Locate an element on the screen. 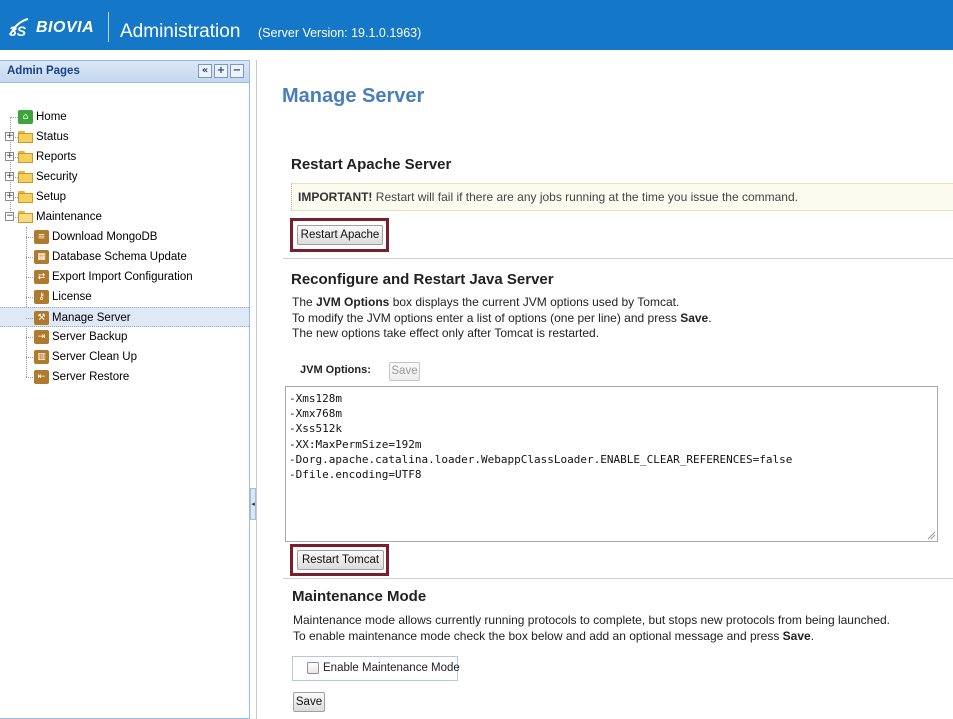 Image resolution: width=953 pixels, height=719 pixels. sidebar-item-download-mongodb: ≡ Download MongoDB is located at coordinates (124, 237).